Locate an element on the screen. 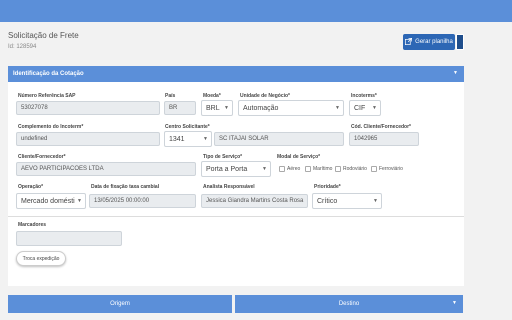 The width and height of the screenshot is (512, 320). data-fixacao-label: Data de fixação taxa cambial is located at coordinates (125, 187).